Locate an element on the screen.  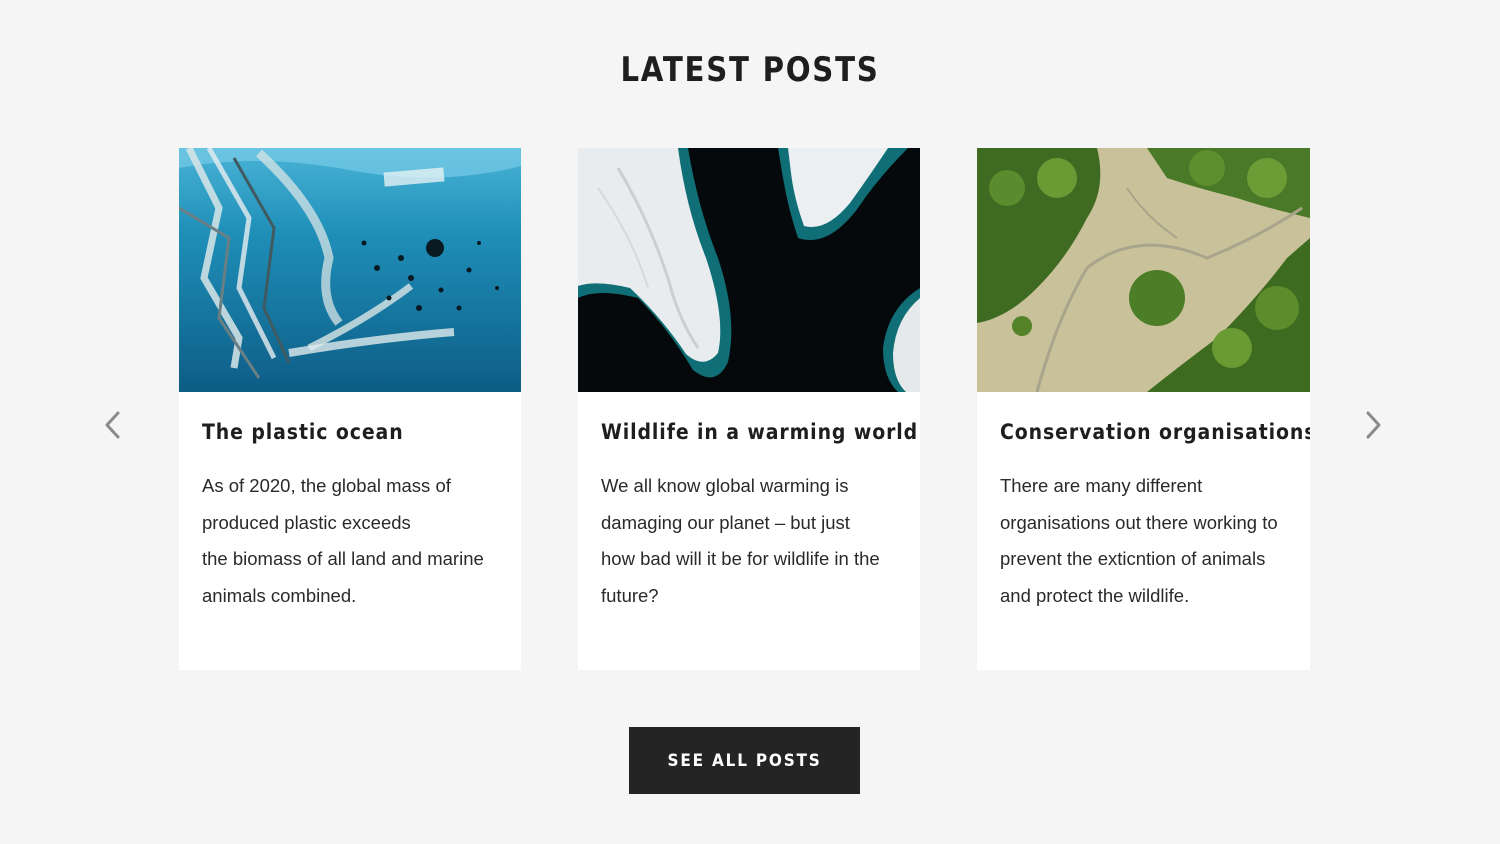
chevron-left-icon is located at coordinates (112, 425).